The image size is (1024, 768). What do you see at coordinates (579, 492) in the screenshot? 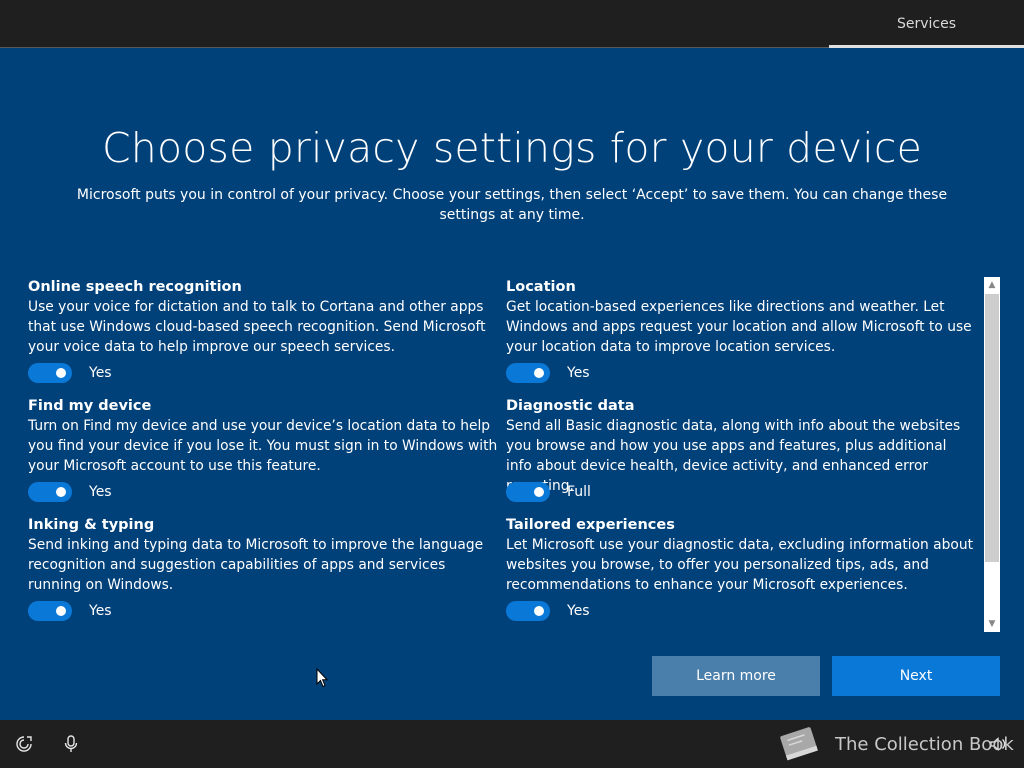
I see `toggle-value-label: Full` at bounding box center [579, 492].